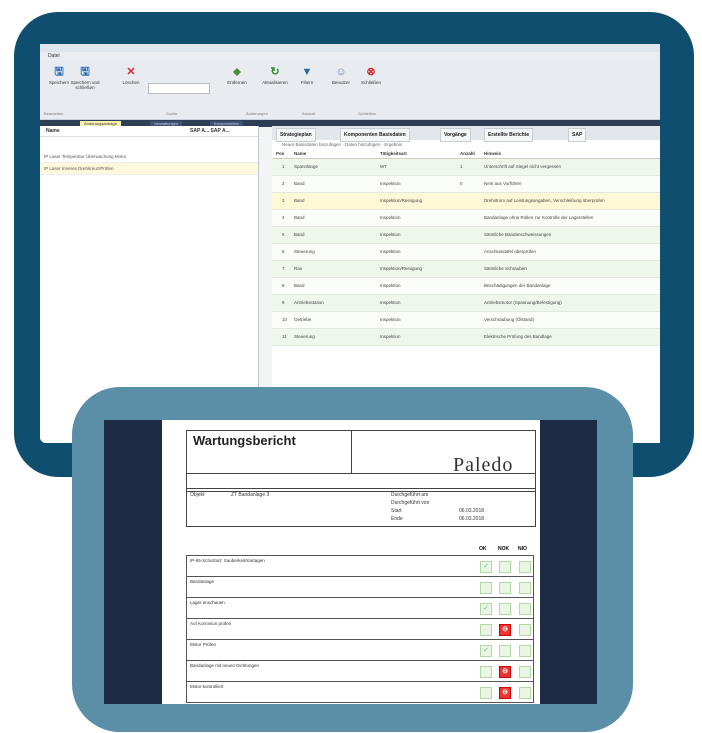  Describe the element at coordinates (375, 135) in the screenshot. I see `detail-tab: Komponenten Basisdaten` at that location.